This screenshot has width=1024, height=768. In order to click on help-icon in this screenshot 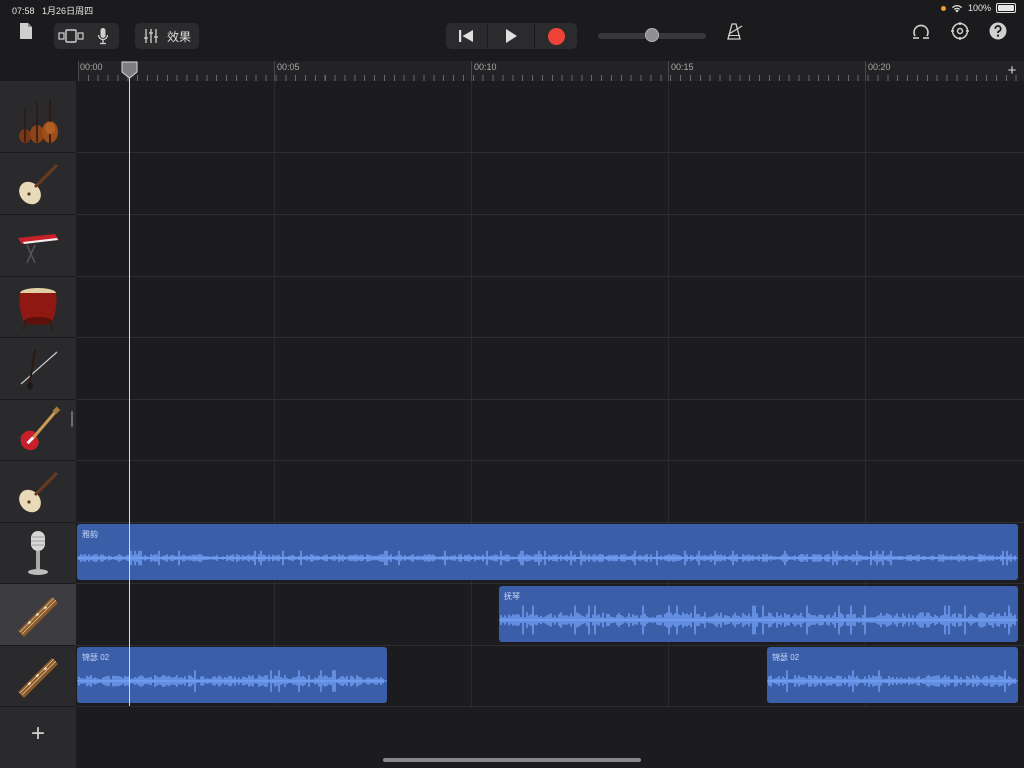, I will do `click(998, 31)`.